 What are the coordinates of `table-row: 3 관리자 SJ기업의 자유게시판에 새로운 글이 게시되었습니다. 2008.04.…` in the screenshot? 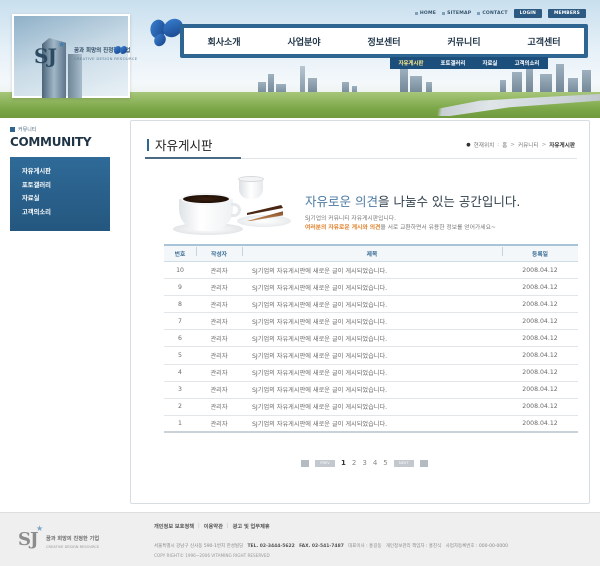 It's located at (371, 390).